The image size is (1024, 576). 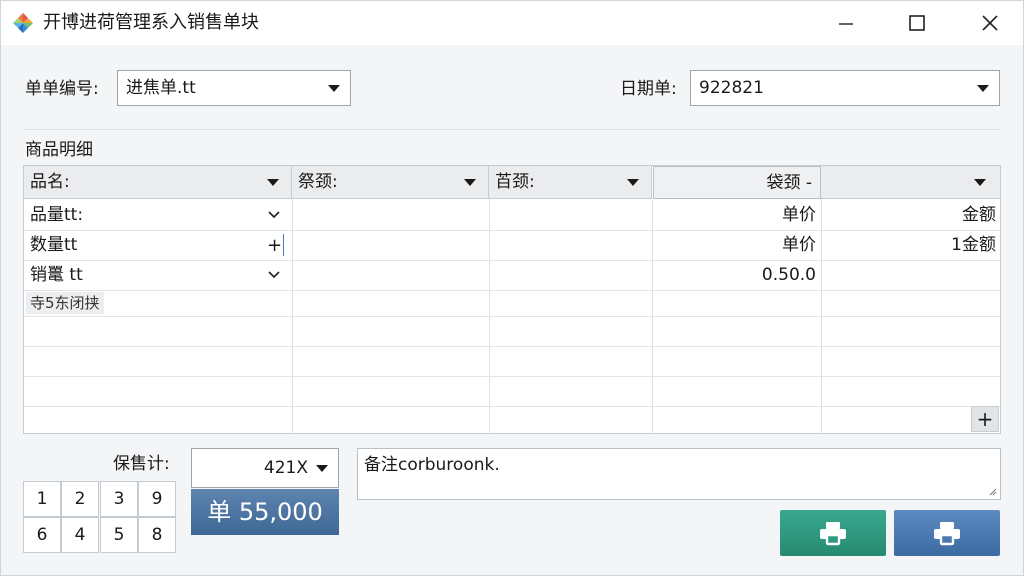 I want to click on keypad-key: 8, so click(x=157, y=535).